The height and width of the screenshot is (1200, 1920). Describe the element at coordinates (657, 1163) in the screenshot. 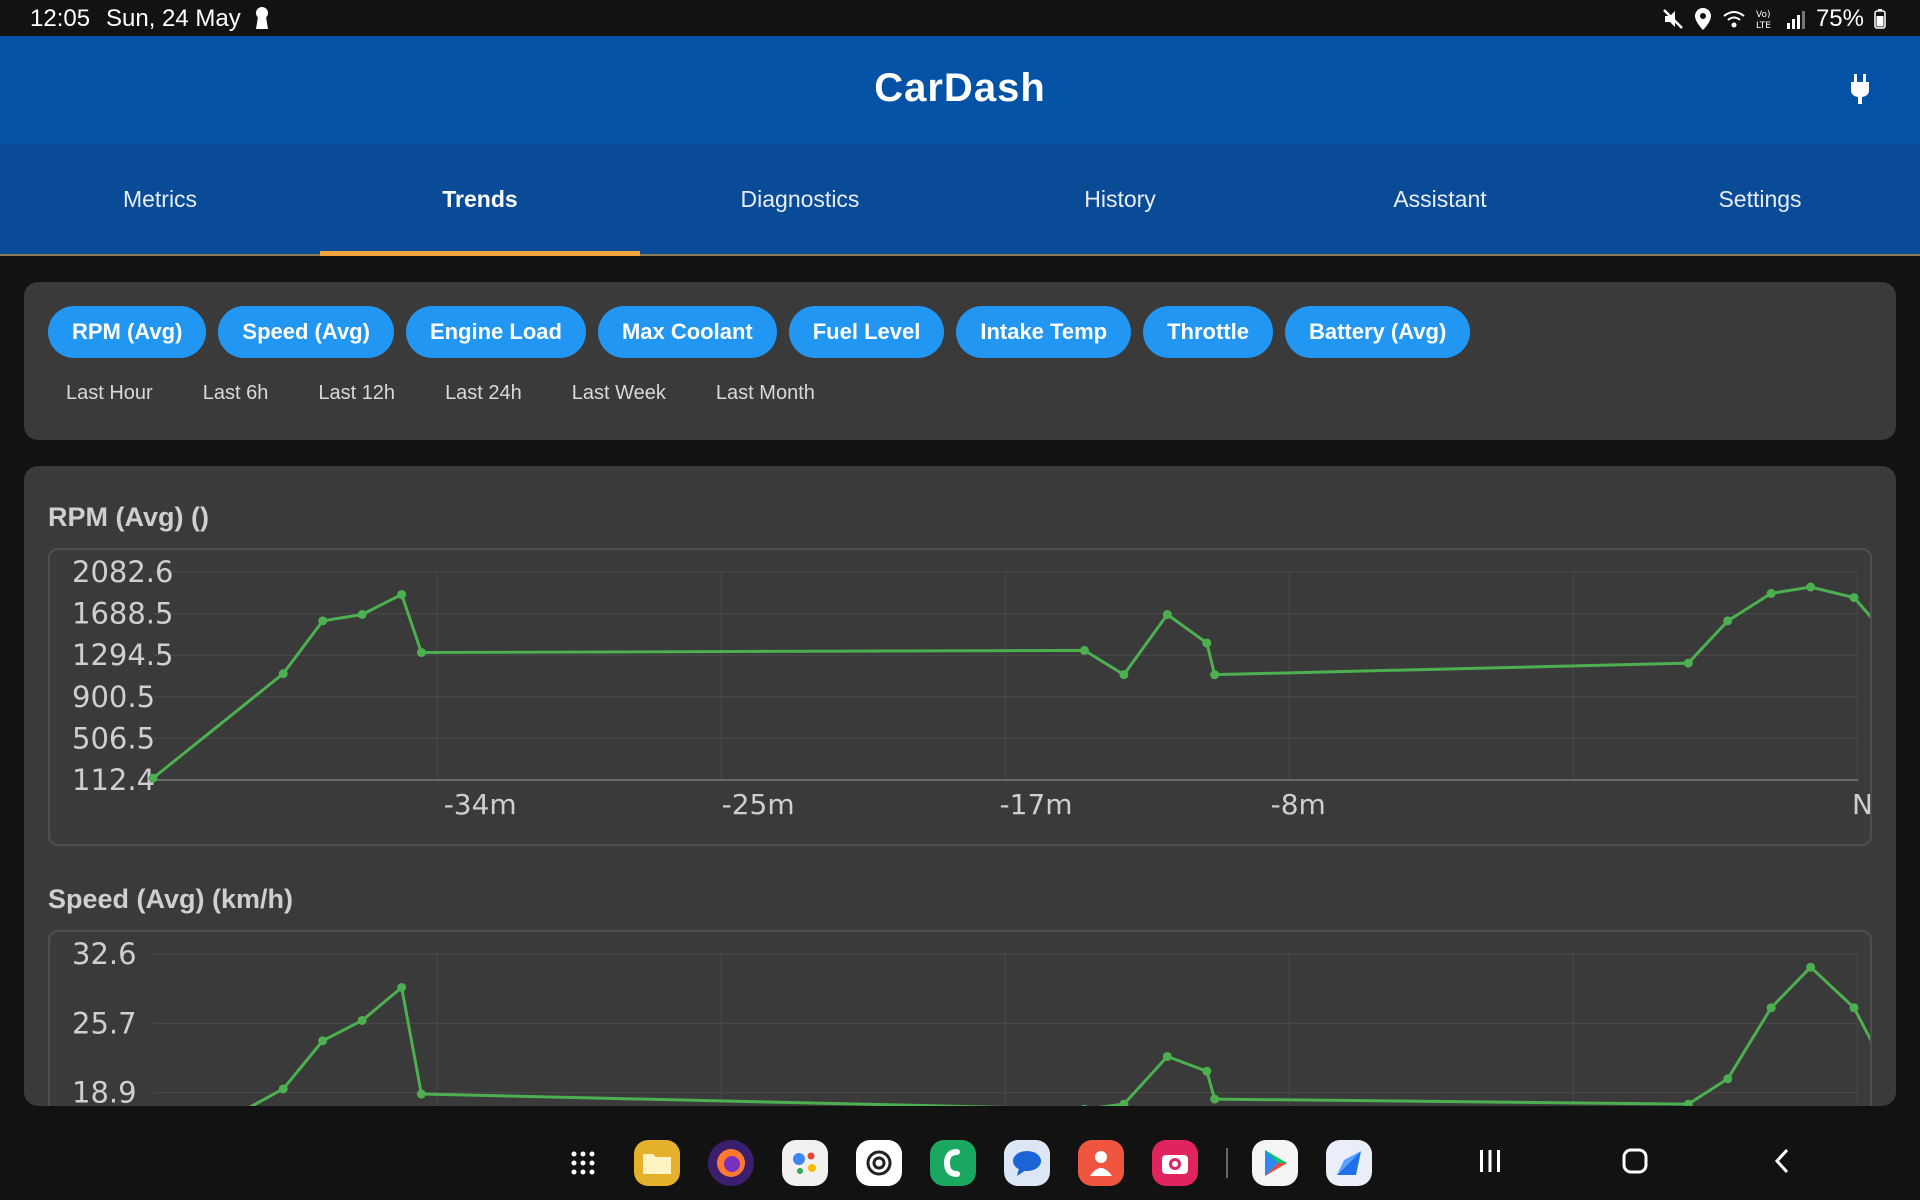

I see `files-icon` at that location.